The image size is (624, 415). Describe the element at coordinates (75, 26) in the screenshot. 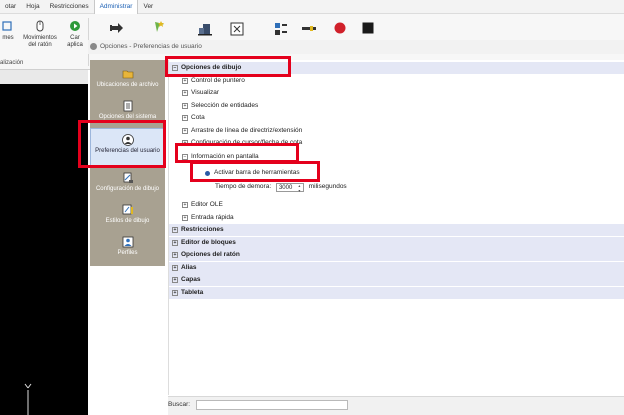

I see `play-icon` at that location.